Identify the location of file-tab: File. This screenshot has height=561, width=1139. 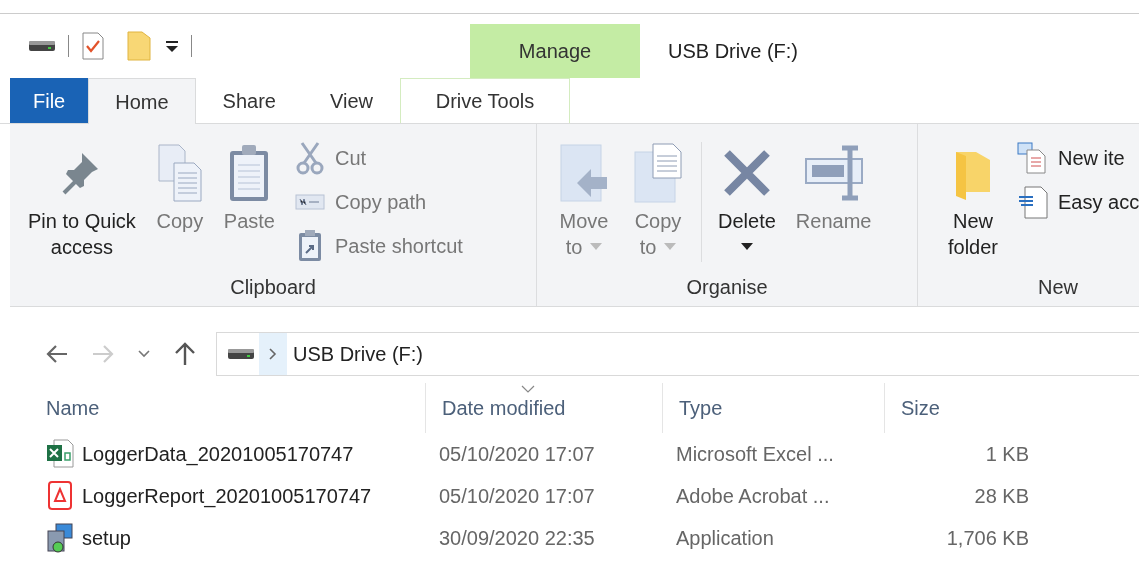
(49, 100).